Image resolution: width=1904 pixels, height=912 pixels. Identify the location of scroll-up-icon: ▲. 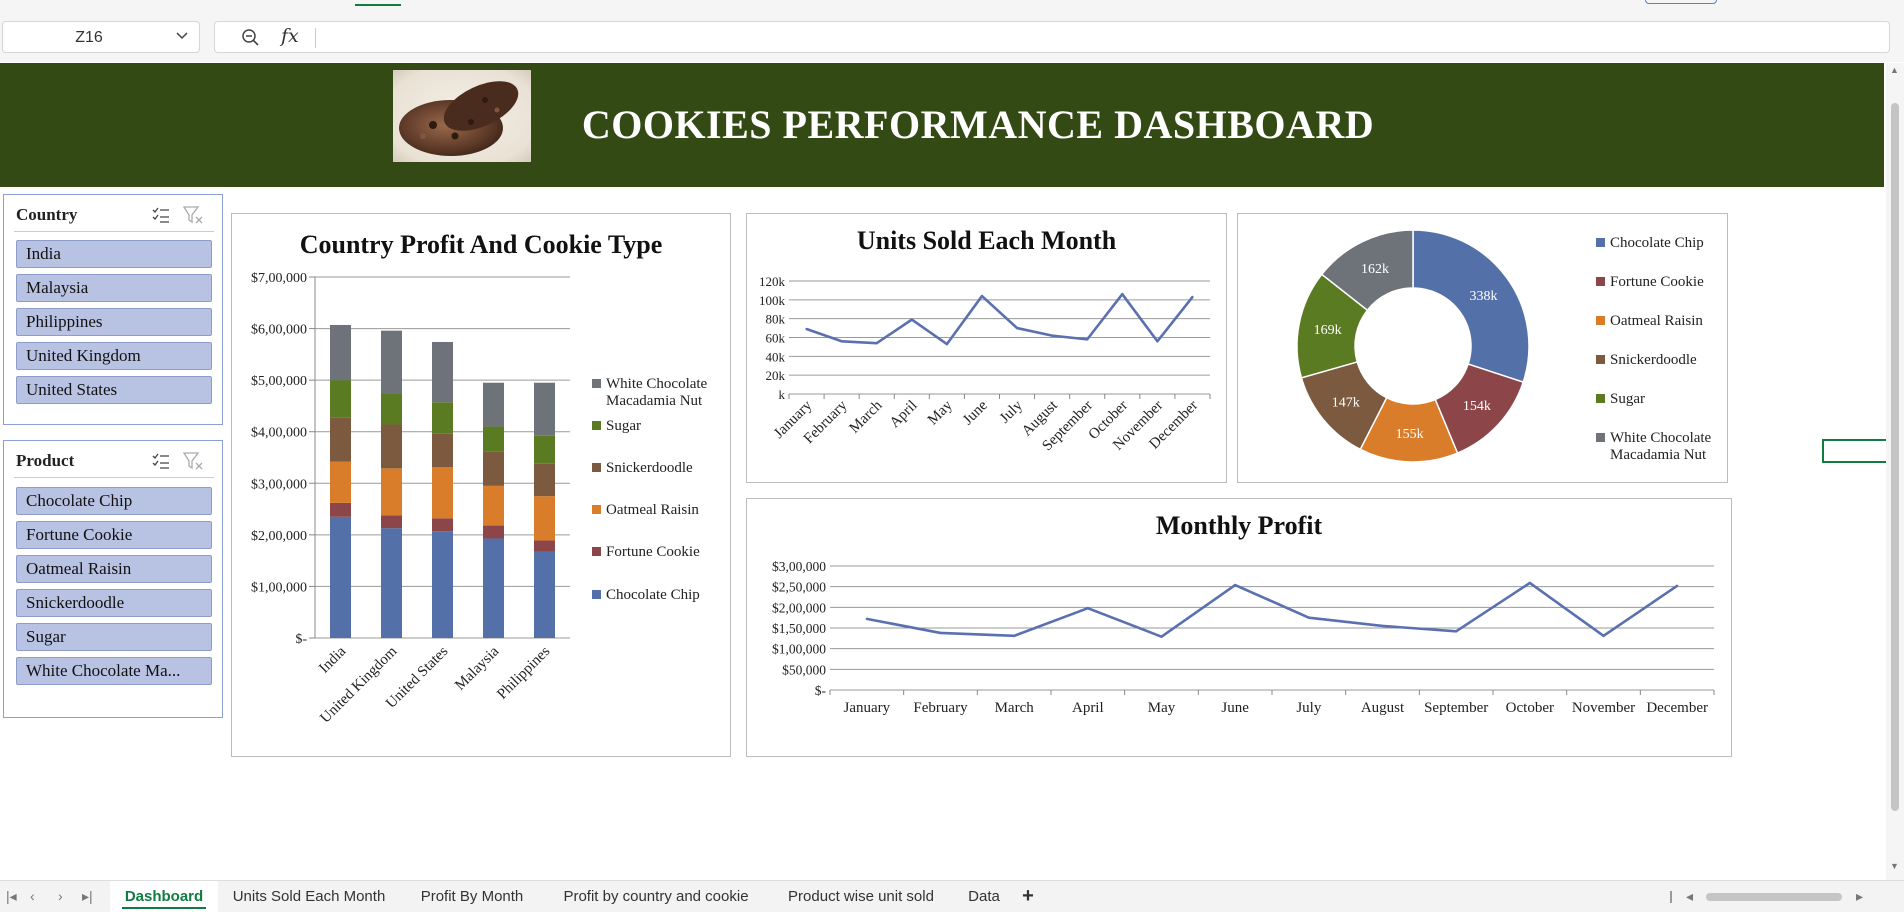
(1894, 70).